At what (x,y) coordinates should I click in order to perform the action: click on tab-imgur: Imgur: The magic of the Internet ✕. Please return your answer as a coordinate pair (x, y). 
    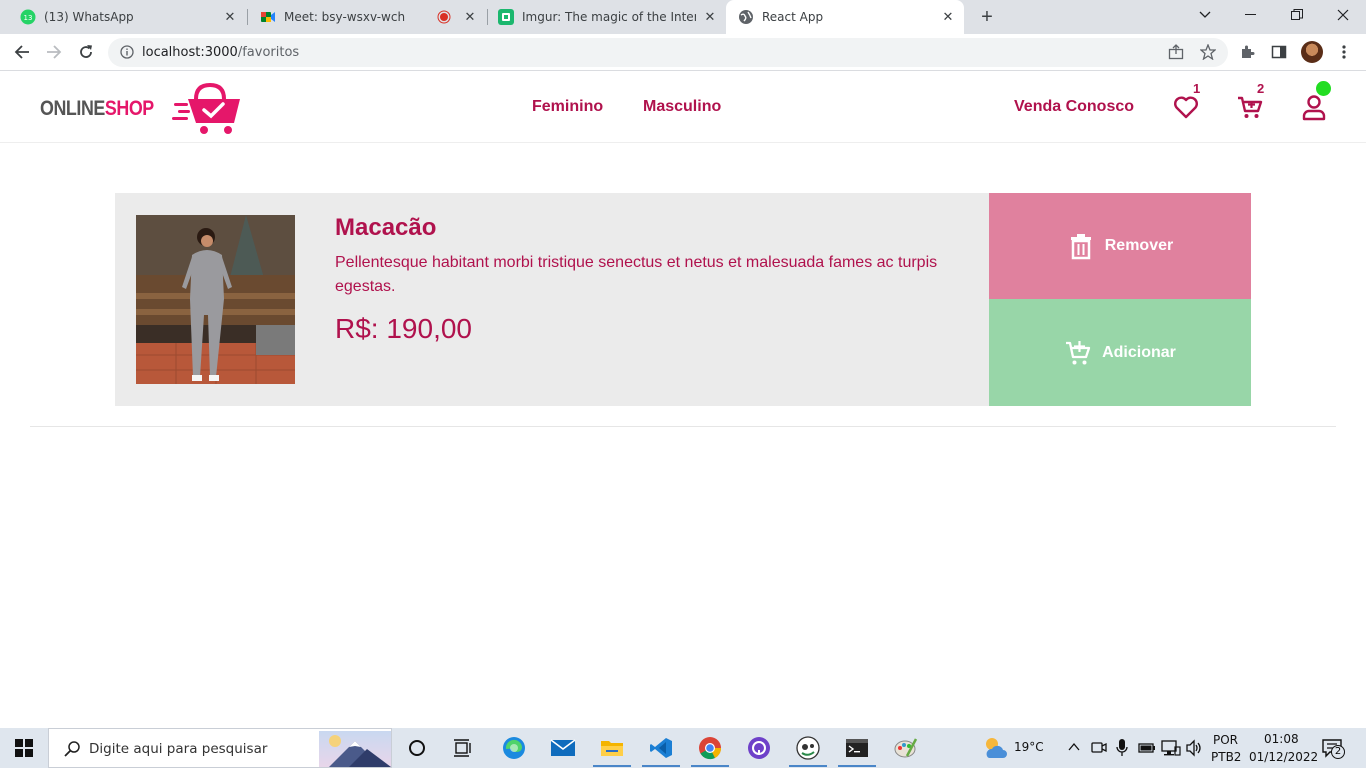
    Looking at the image, I should click on (607, 17).